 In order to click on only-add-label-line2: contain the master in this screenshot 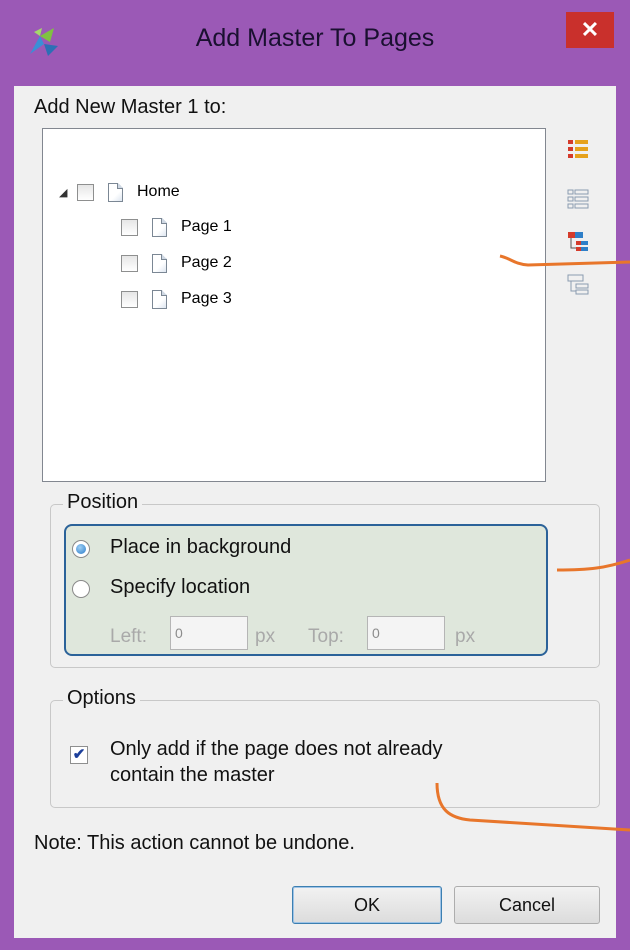, I will do `click(192, 775)`.